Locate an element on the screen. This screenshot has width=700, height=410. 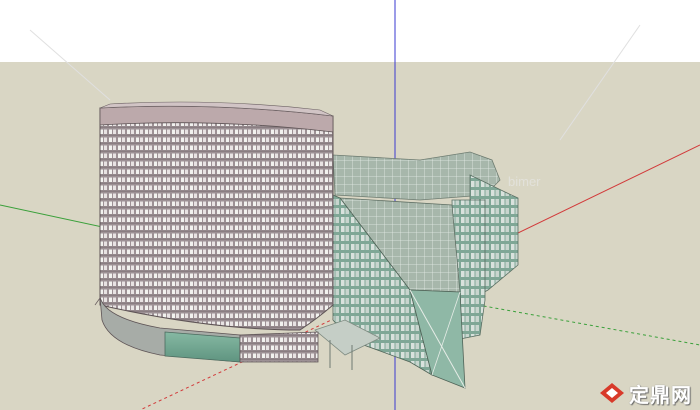
faint-watermark: bimer is located at coordinates (524, 181).